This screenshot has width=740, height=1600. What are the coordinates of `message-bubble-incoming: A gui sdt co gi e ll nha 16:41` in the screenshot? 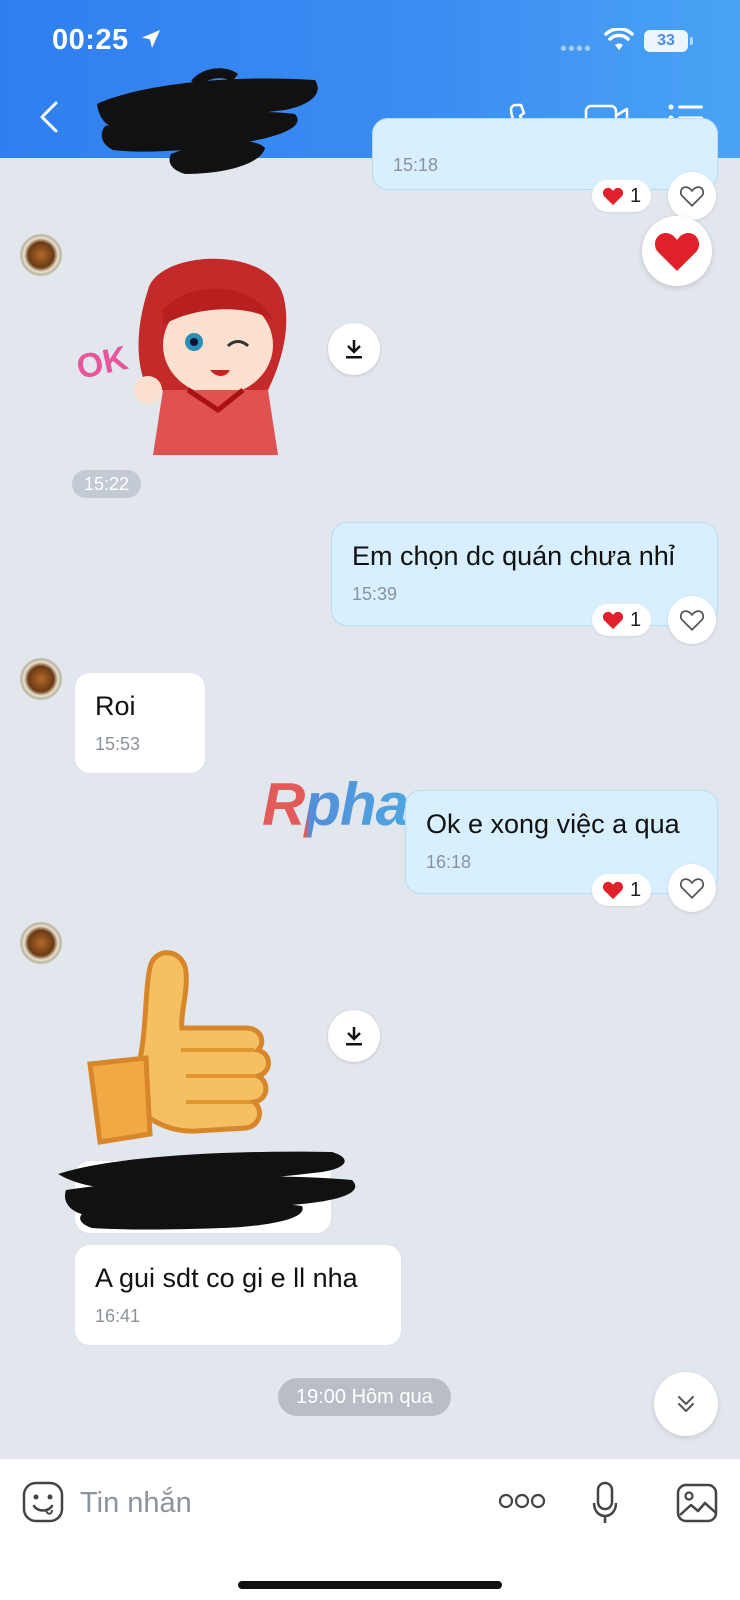 It's located at (238, 1295).